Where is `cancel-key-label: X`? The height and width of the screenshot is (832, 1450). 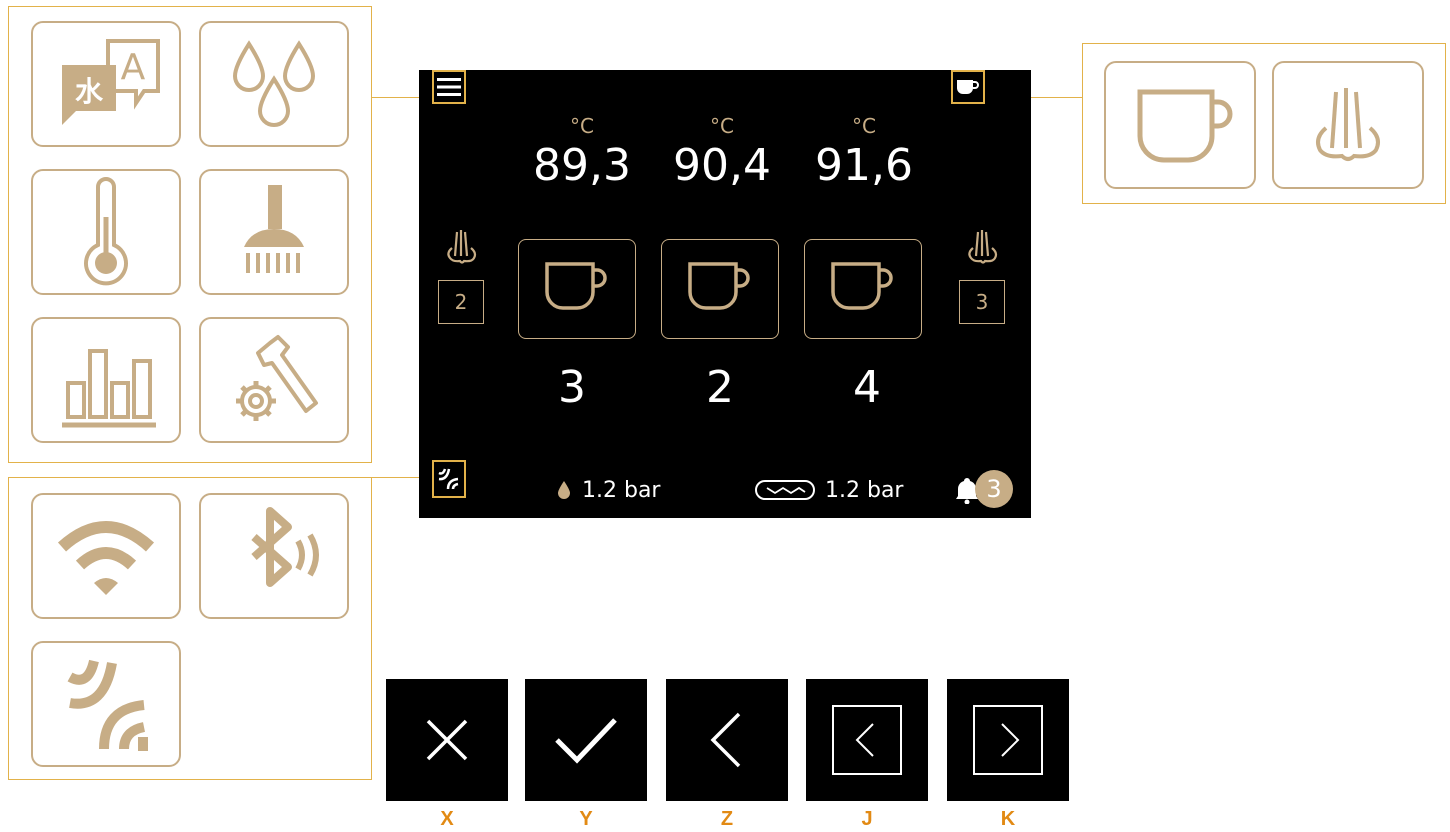
cancel-key-label: X is located at coordinates (447, 819).